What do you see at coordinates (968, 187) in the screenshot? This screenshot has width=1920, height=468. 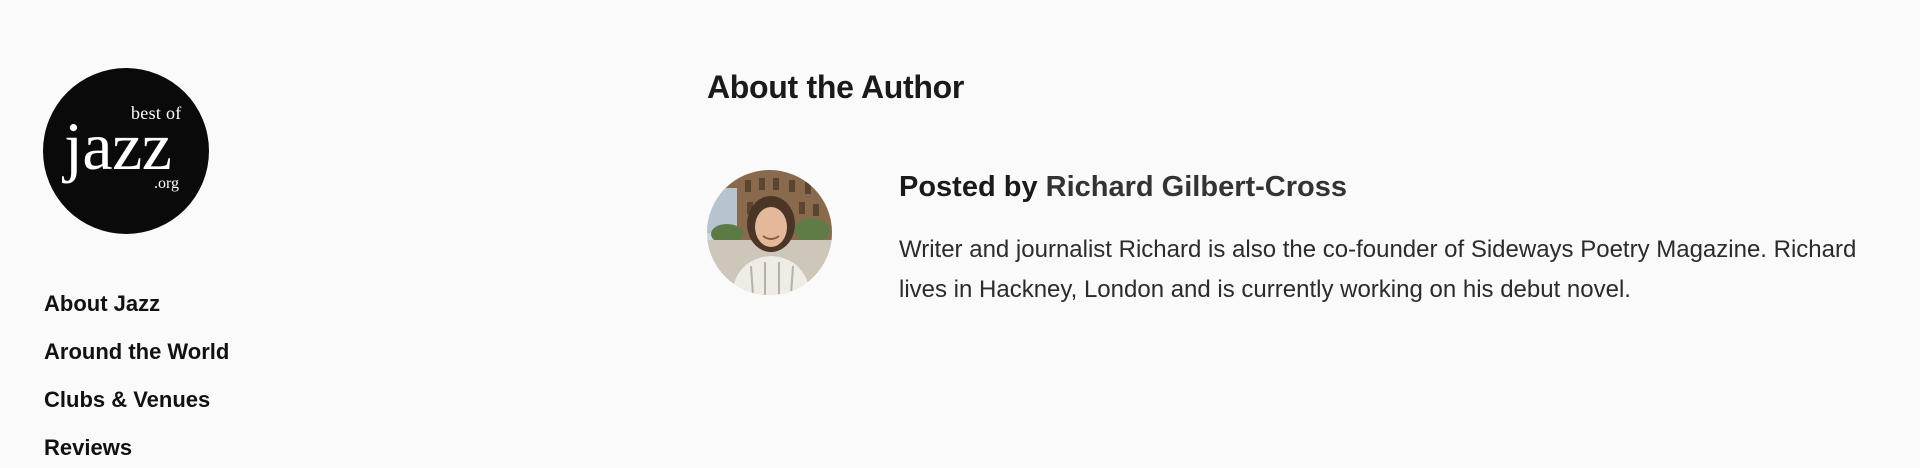 I see `posted-prefix: Posted by` at bounding box center [968, 187].